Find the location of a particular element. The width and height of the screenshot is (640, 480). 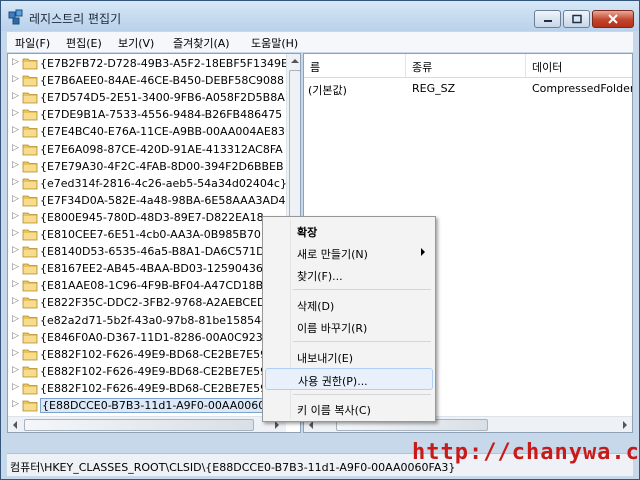

tree-item: ▷ {e82a2d71-5b2f-43a0-97b8-81be15854c is located at coordinates (147, 320).